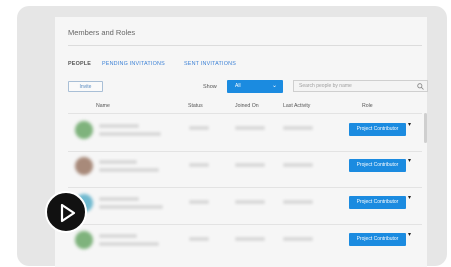 The width and height of the screenshot is (451, 267). Describe the element at coordinates (296, 106) in the screenshot. I see `column-header-last-activity: Last Activity` at that location.